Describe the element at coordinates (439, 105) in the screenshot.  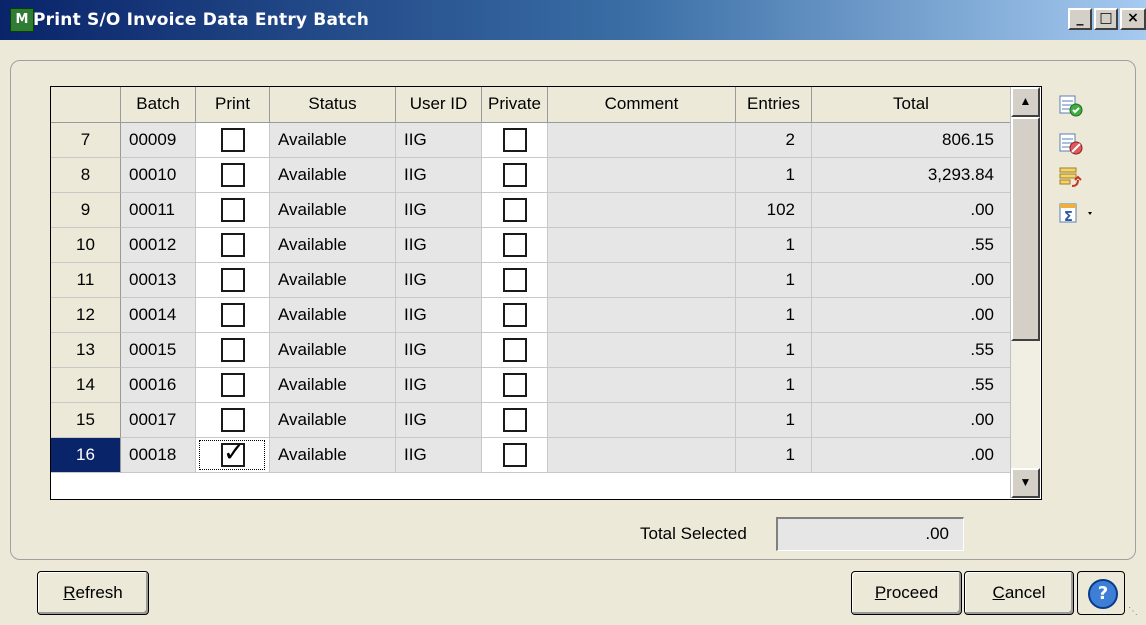
I see `column-header-user-id: User ID` at that location.